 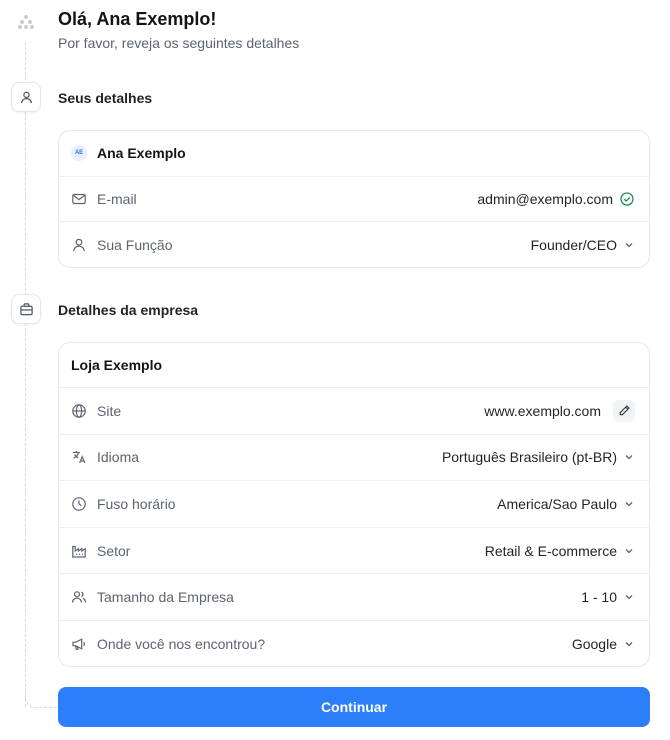 I want to click on sector-select: Retail & E-commerce, so click(x=560, y=551).